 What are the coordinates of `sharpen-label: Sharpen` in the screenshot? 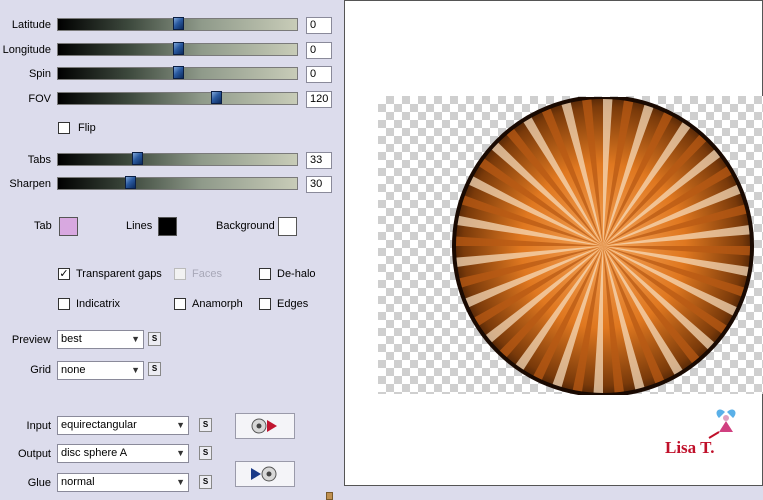 It's located at (30, 184).